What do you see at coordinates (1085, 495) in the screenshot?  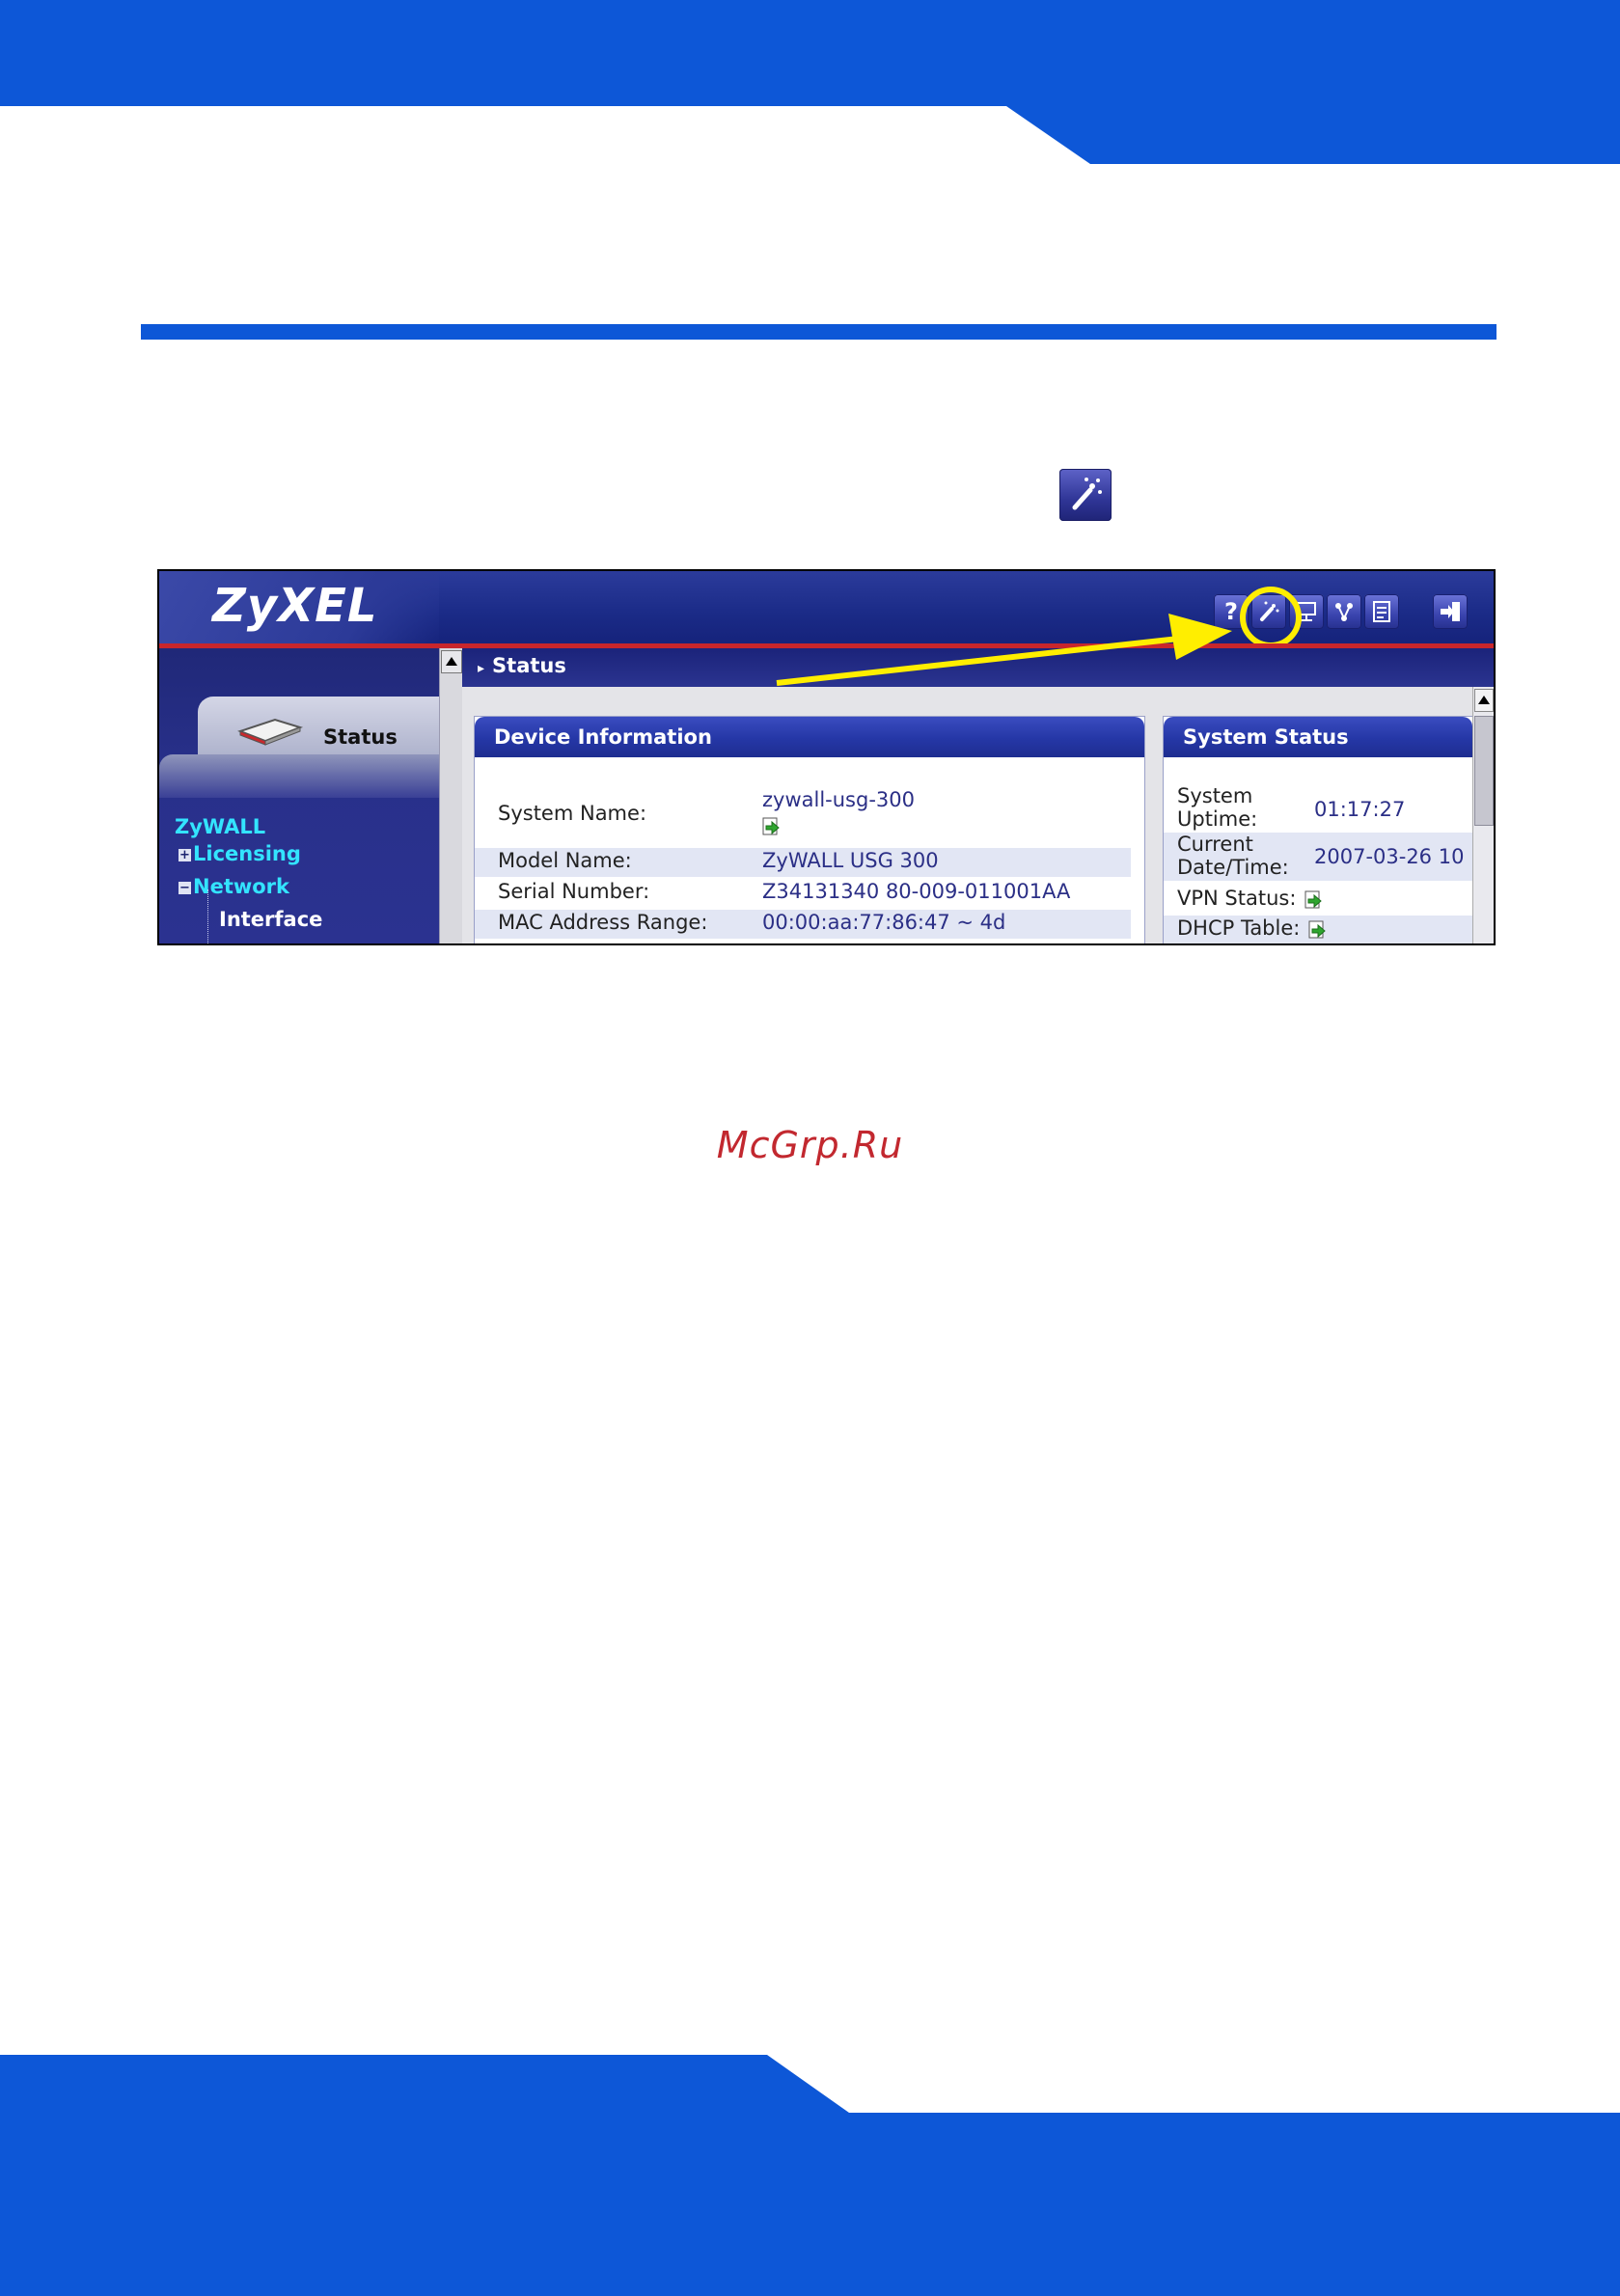 I see `wizard-icon` at bounding box center [1085, 495].